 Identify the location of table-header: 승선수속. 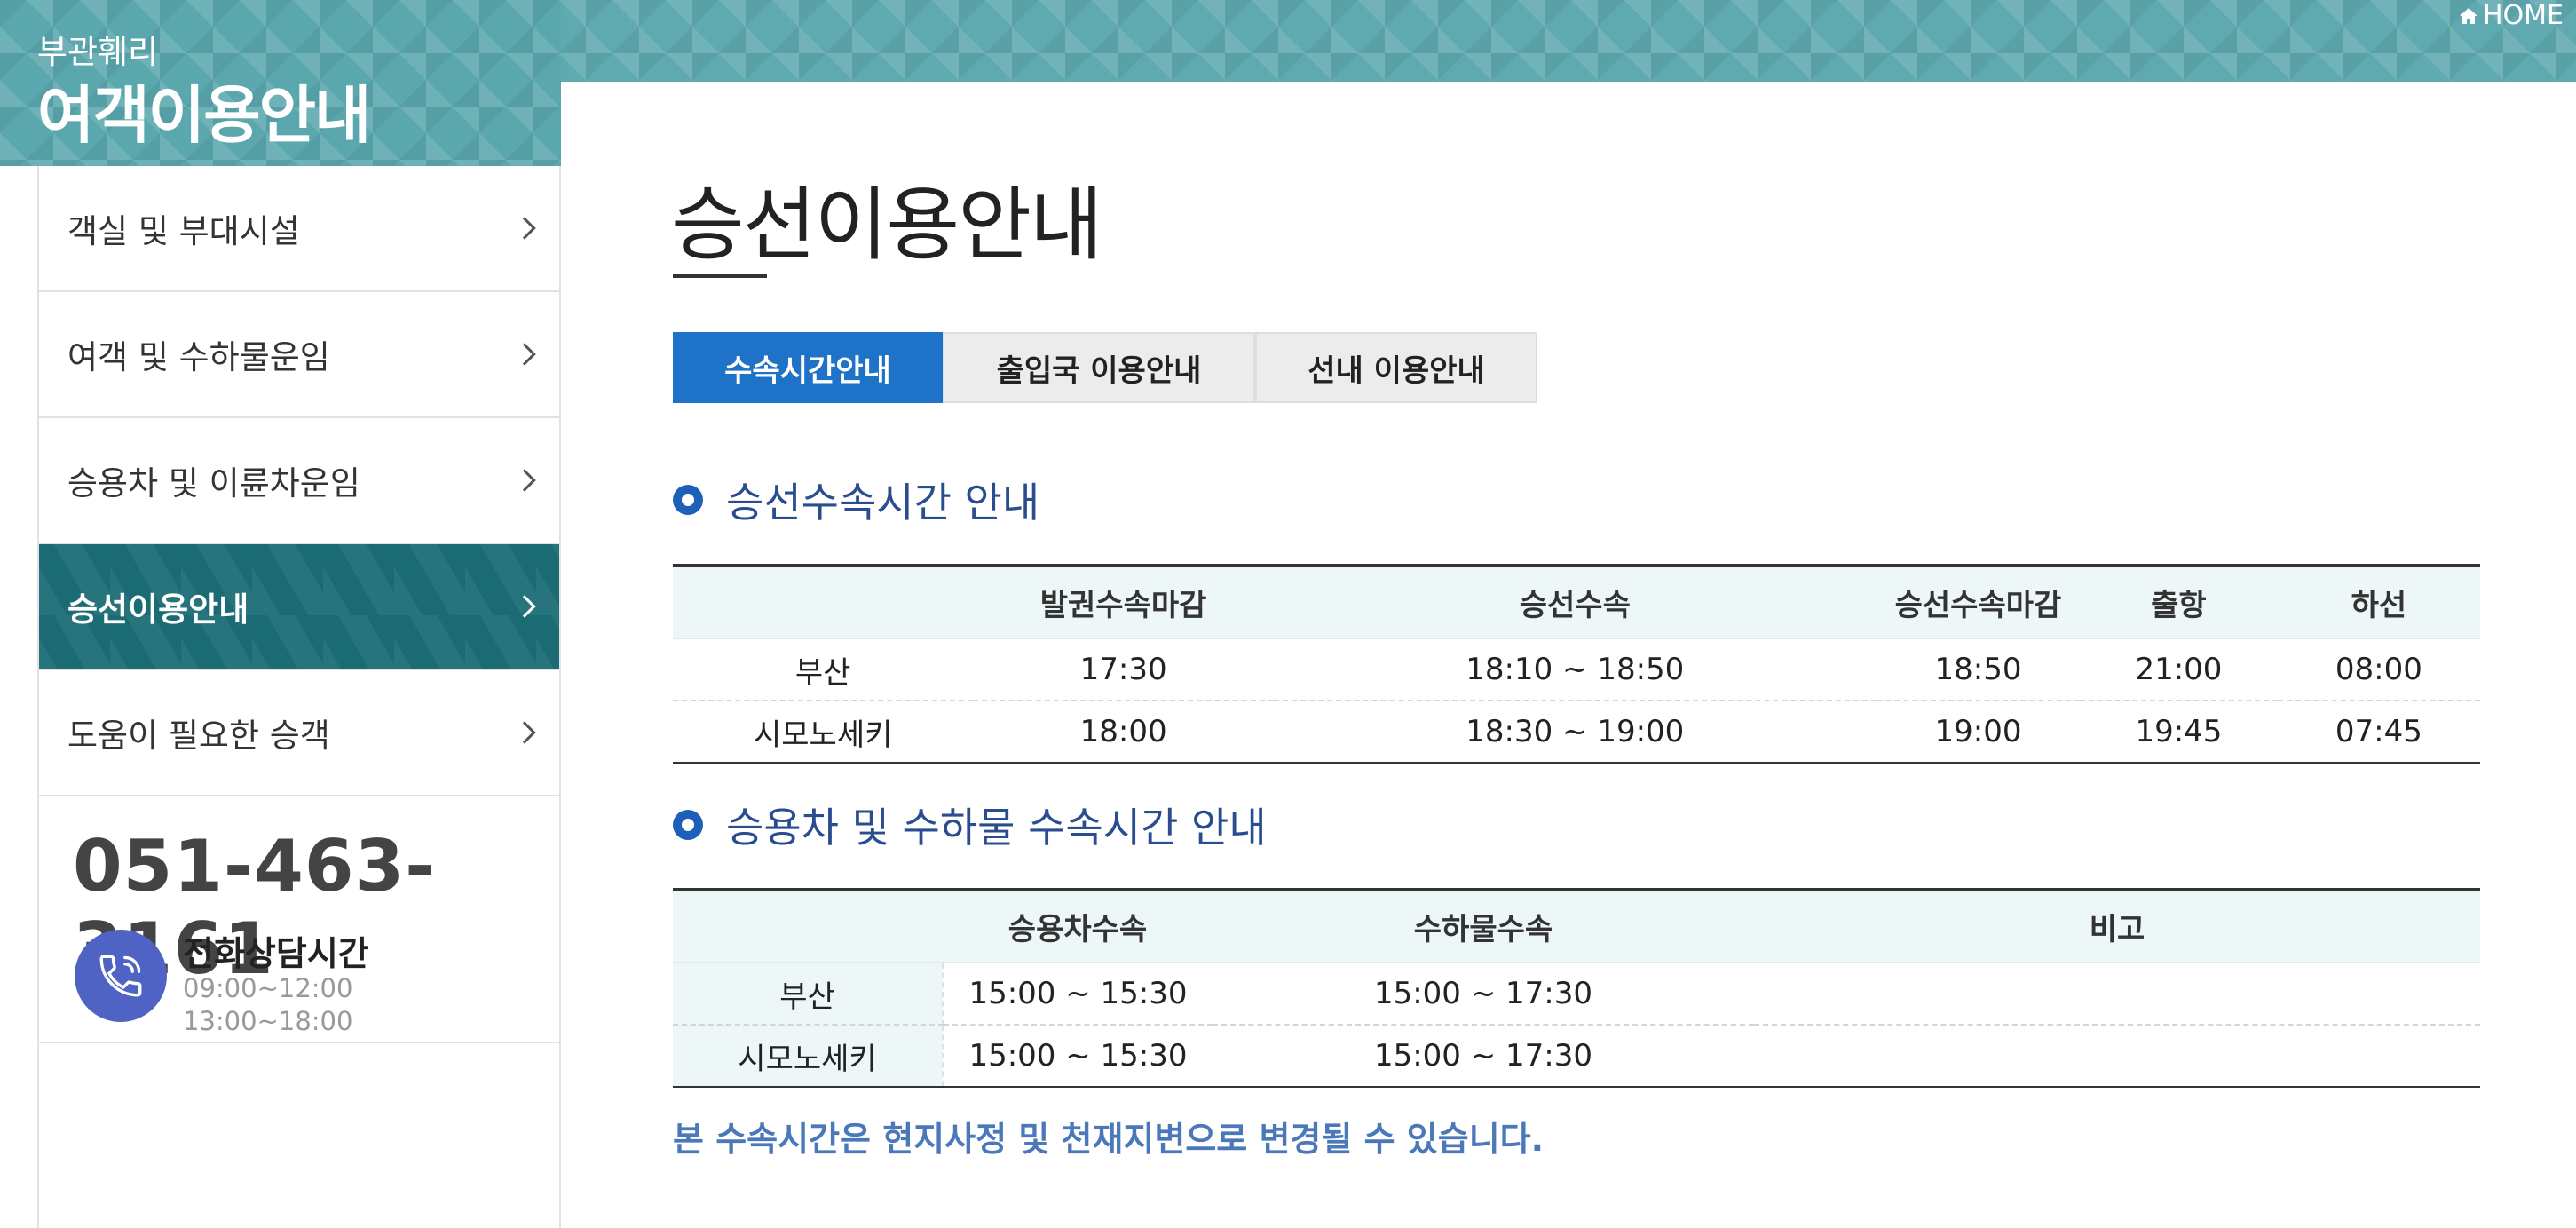
(1575, 601).